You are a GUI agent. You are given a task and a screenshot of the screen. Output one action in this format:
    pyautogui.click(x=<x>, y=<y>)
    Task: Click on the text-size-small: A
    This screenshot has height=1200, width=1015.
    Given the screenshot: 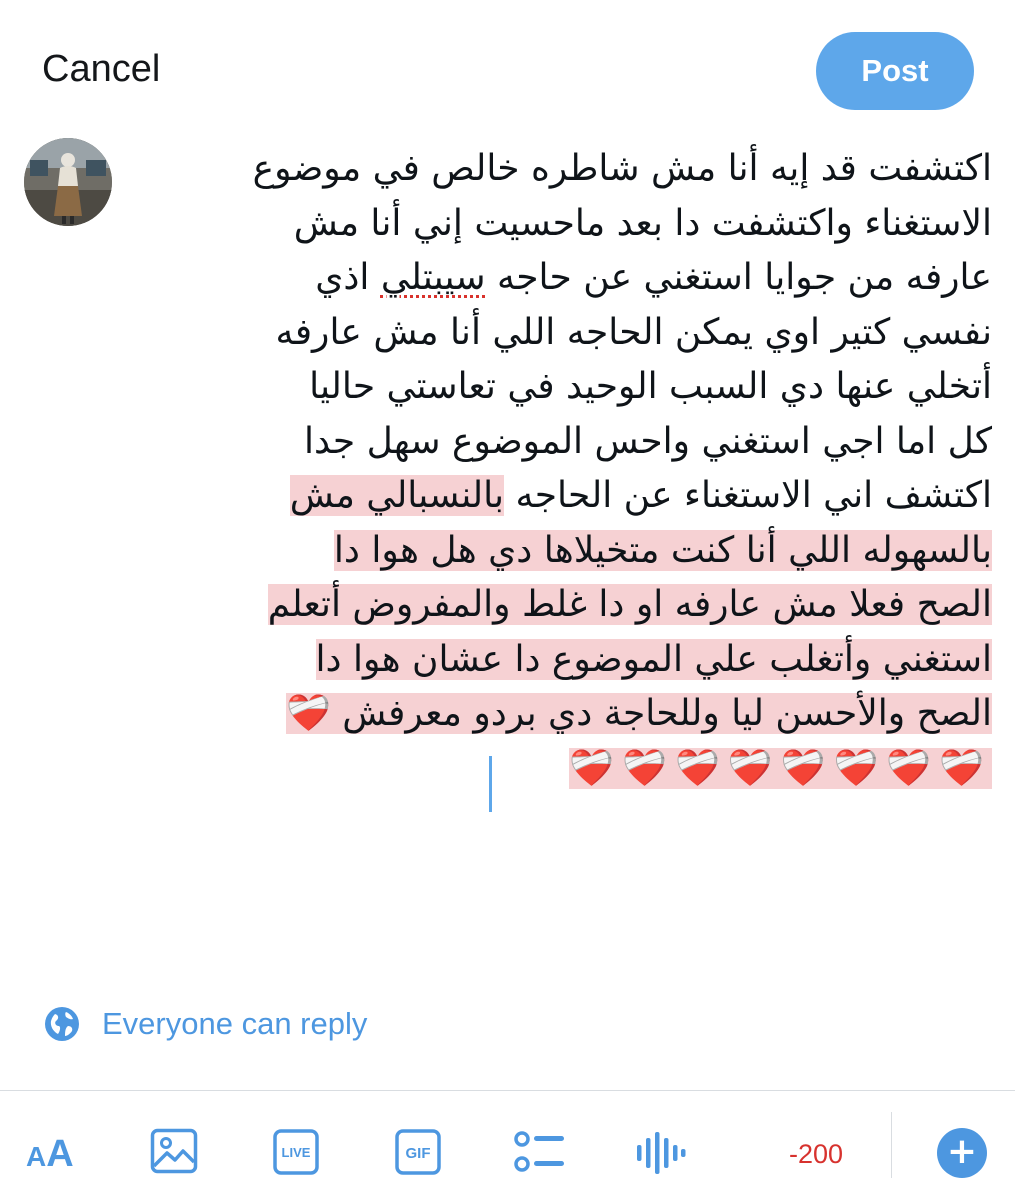 What is the action you would take?
    pyautogui.click(x=36, y=1156)
    